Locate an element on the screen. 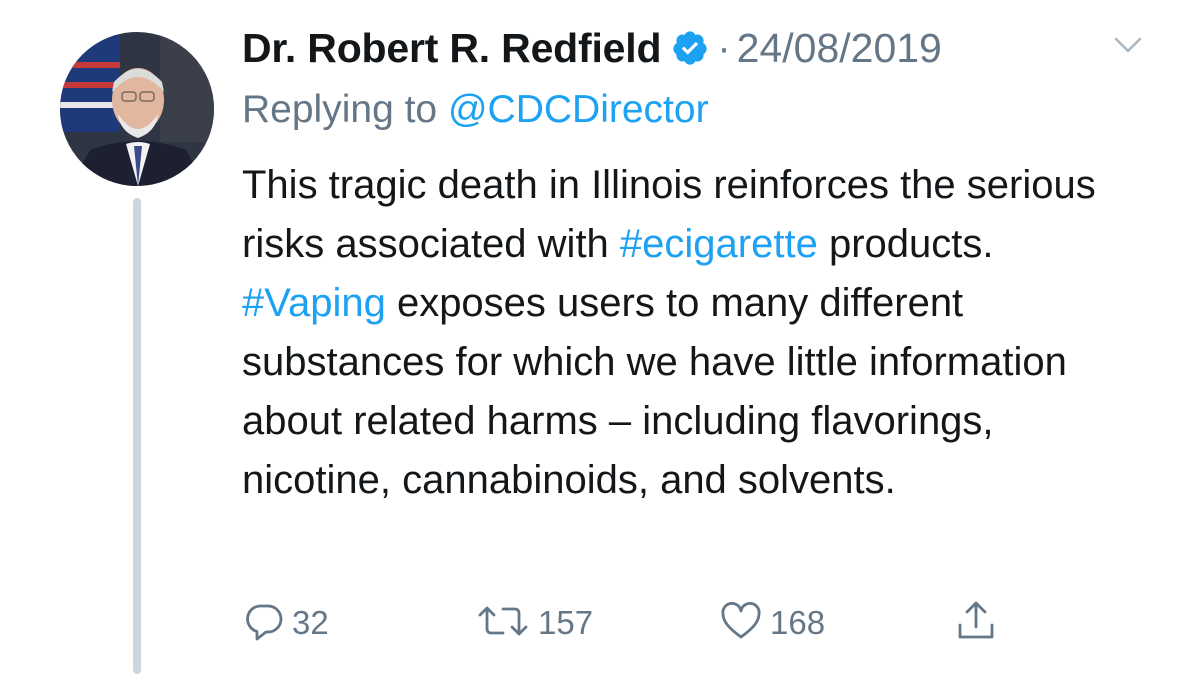  hashtag-link: #ecigarette is located at coordinates (719, 244).